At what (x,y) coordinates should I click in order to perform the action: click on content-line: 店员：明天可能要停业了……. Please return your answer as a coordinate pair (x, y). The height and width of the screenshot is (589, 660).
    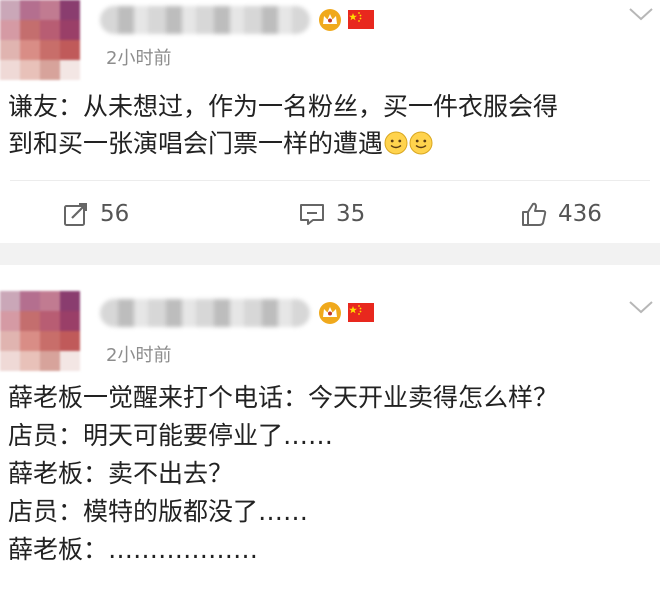
    Looking at the image, I should click on (171, 435).